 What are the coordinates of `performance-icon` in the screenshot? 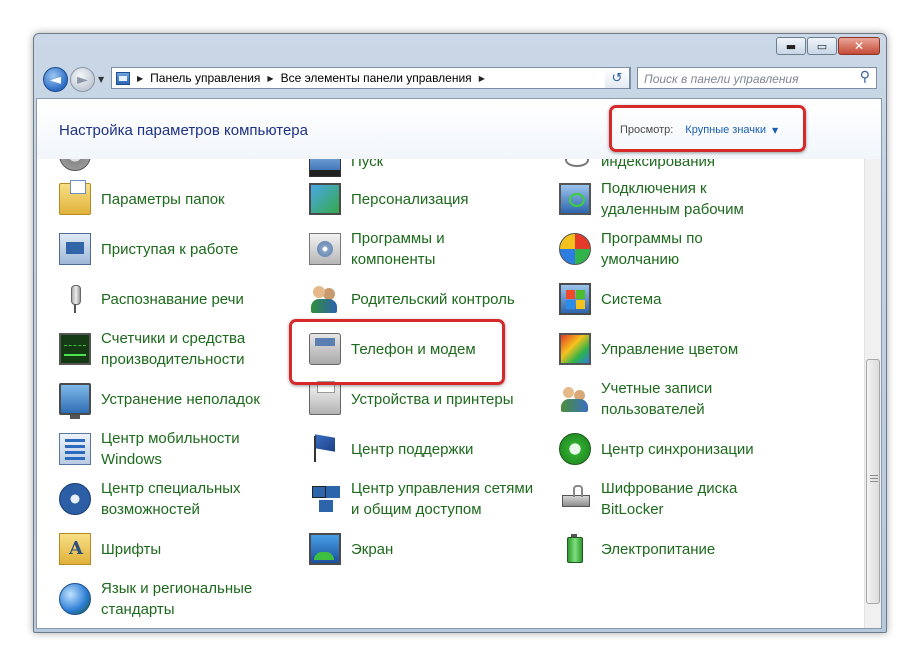 It's located at (75, 349).